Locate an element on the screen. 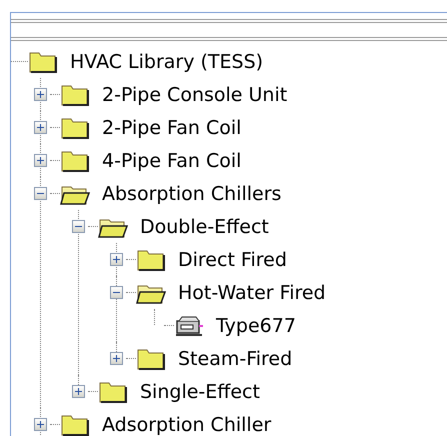 The width and height of the screenshot is (447, 436). tree-item: Hot-Water Fired is located at coordinates (252, 293).